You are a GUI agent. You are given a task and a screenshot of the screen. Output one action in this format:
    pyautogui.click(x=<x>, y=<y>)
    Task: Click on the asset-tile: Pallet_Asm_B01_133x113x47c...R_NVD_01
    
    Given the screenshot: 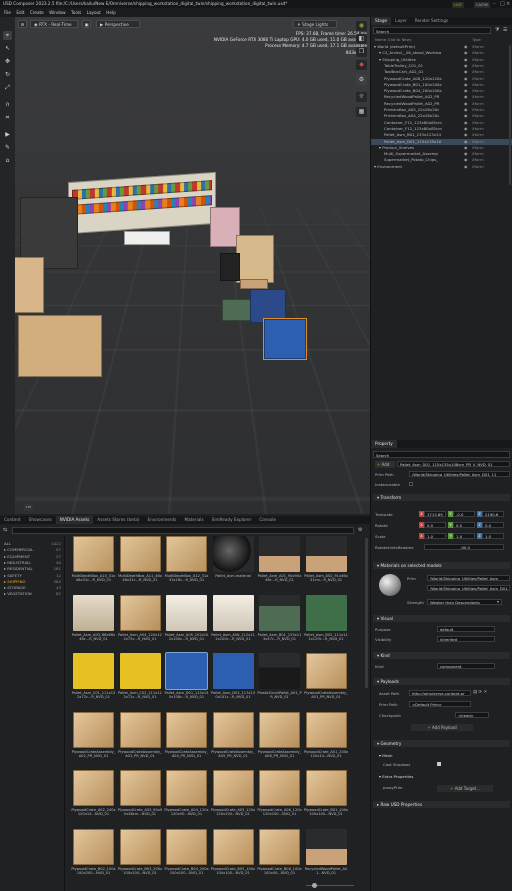 What is the action you would take?
    pyautogui.click(x=279, y=623)
    